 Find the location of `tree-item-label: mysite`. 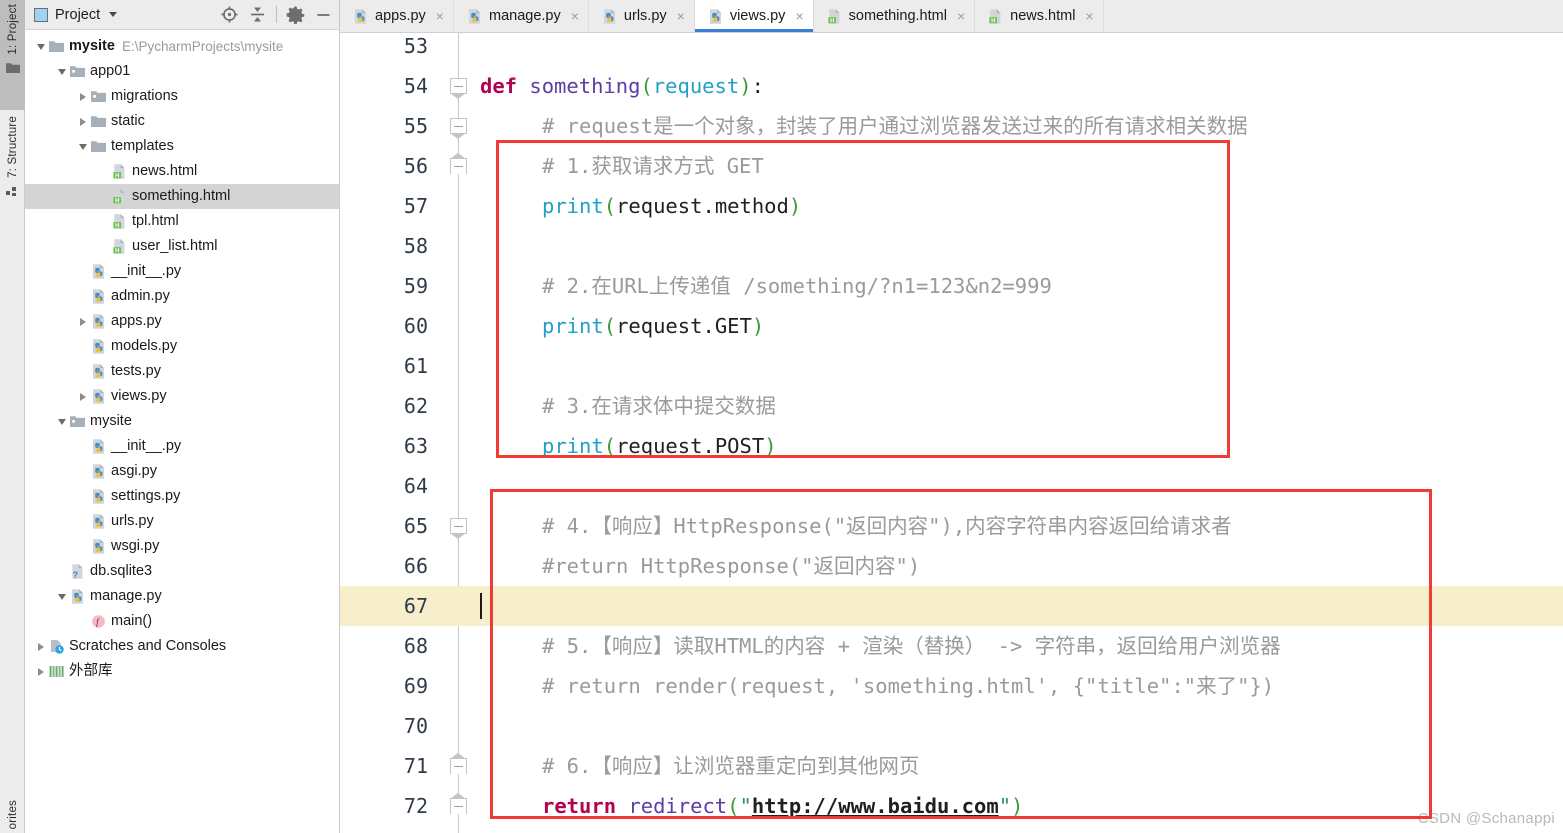

tree-item-label: mysite is located at coordinates (92, 46).